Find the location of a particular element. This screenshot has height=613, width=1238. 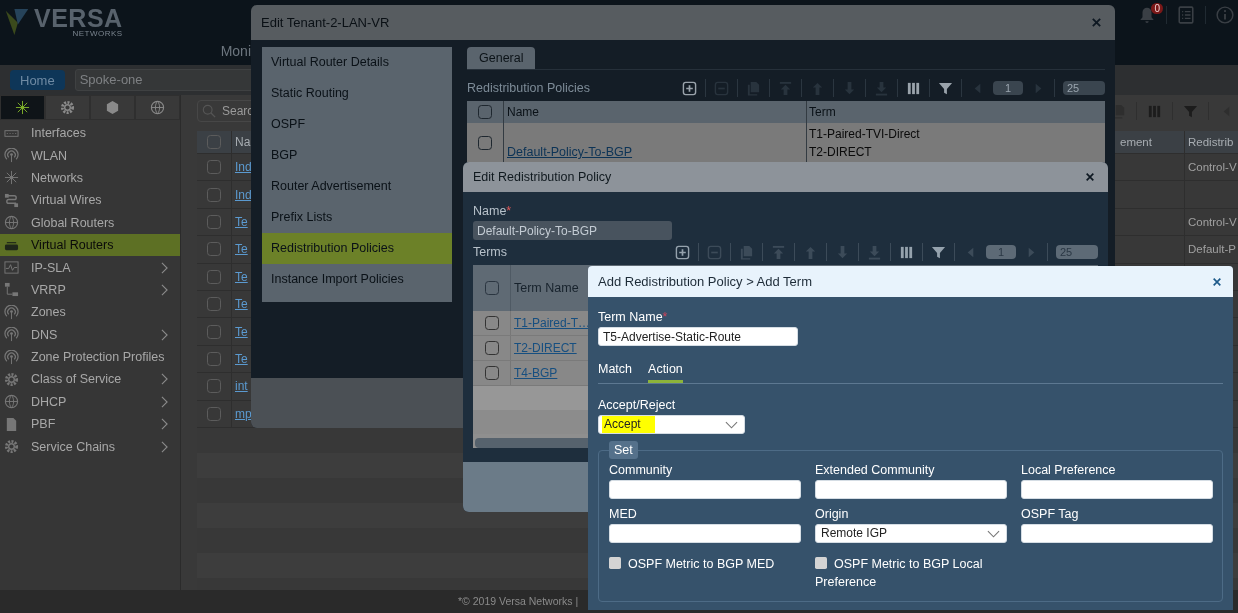

column-header: Na is located at coordinates (243, 142).